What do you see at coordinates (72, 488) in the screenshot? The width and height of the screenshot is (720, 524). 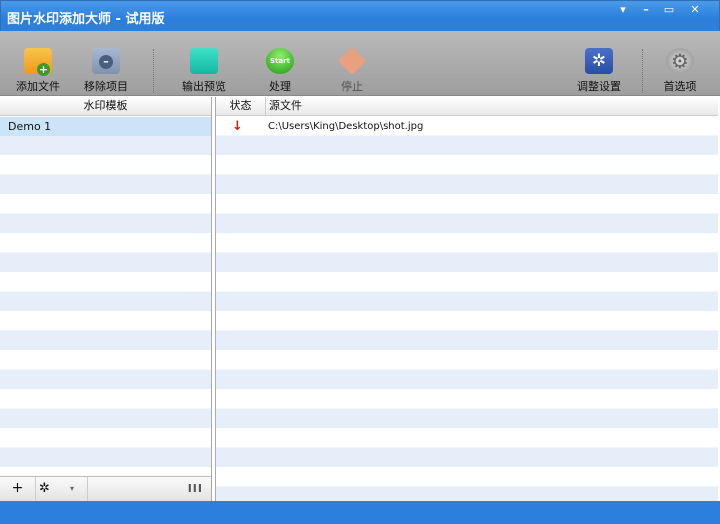 I see `settings-dropdown-icon: ▾` at bounding box center [72, 488].